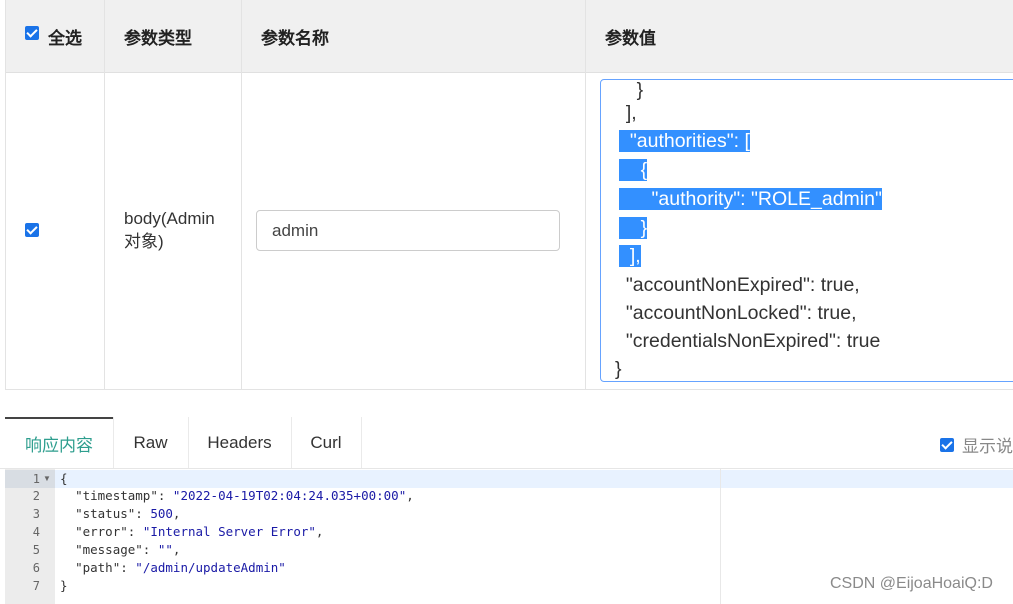 The image size is (1013, 604). What do you see at coordinates (36, 496) in the screenshot?
I see `line-number: 2` at bounding box center [36, 496].